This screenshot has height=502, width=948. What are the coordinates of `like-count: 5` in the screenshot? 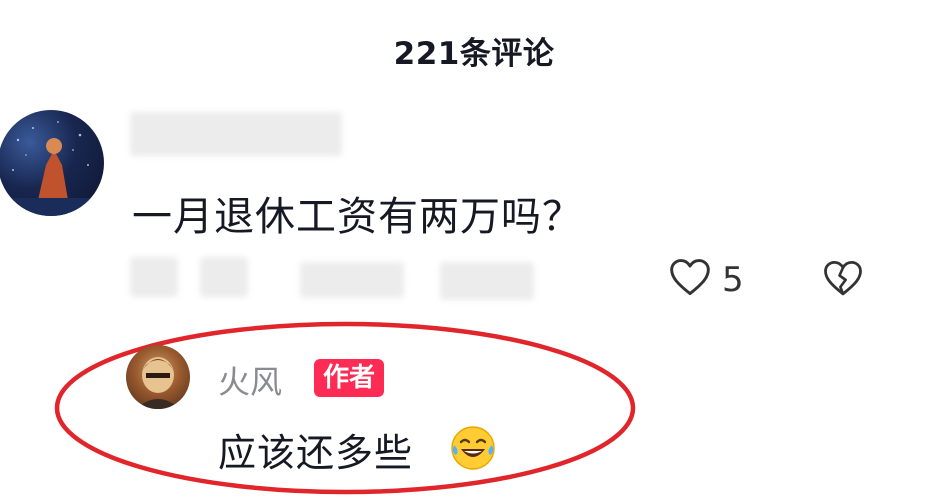 It's located at (733, 280).